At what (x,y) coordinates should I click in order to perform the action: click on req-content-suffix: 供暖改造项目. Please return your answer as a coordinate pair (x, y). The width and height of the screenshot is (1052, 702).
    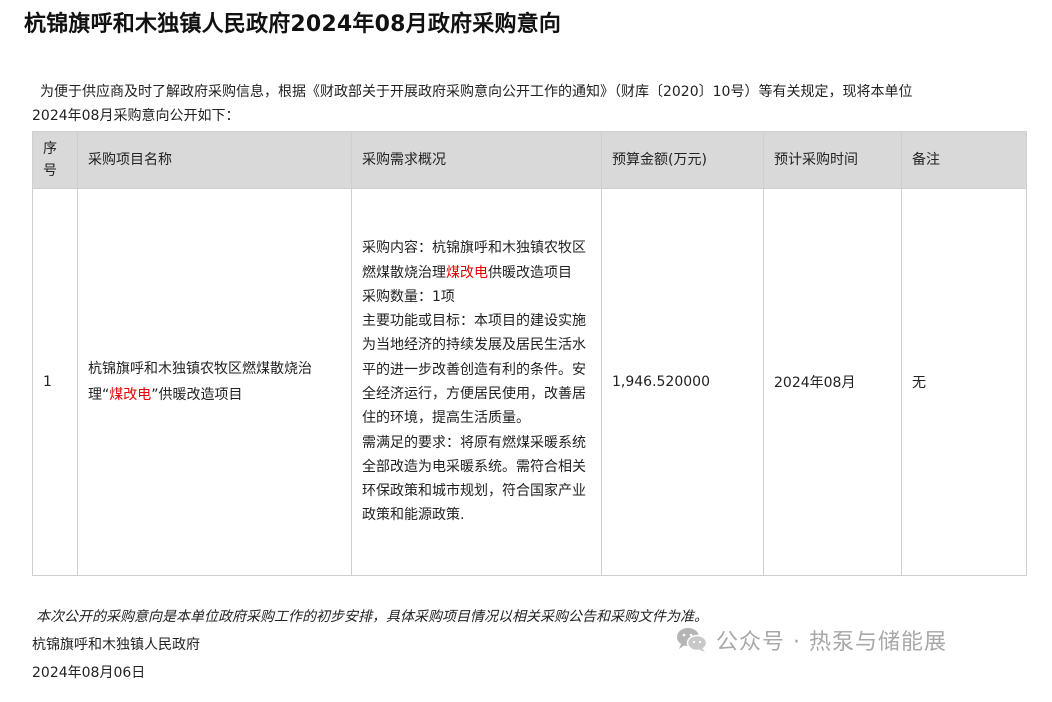
    Looking at the image, I should click on (530, 272).